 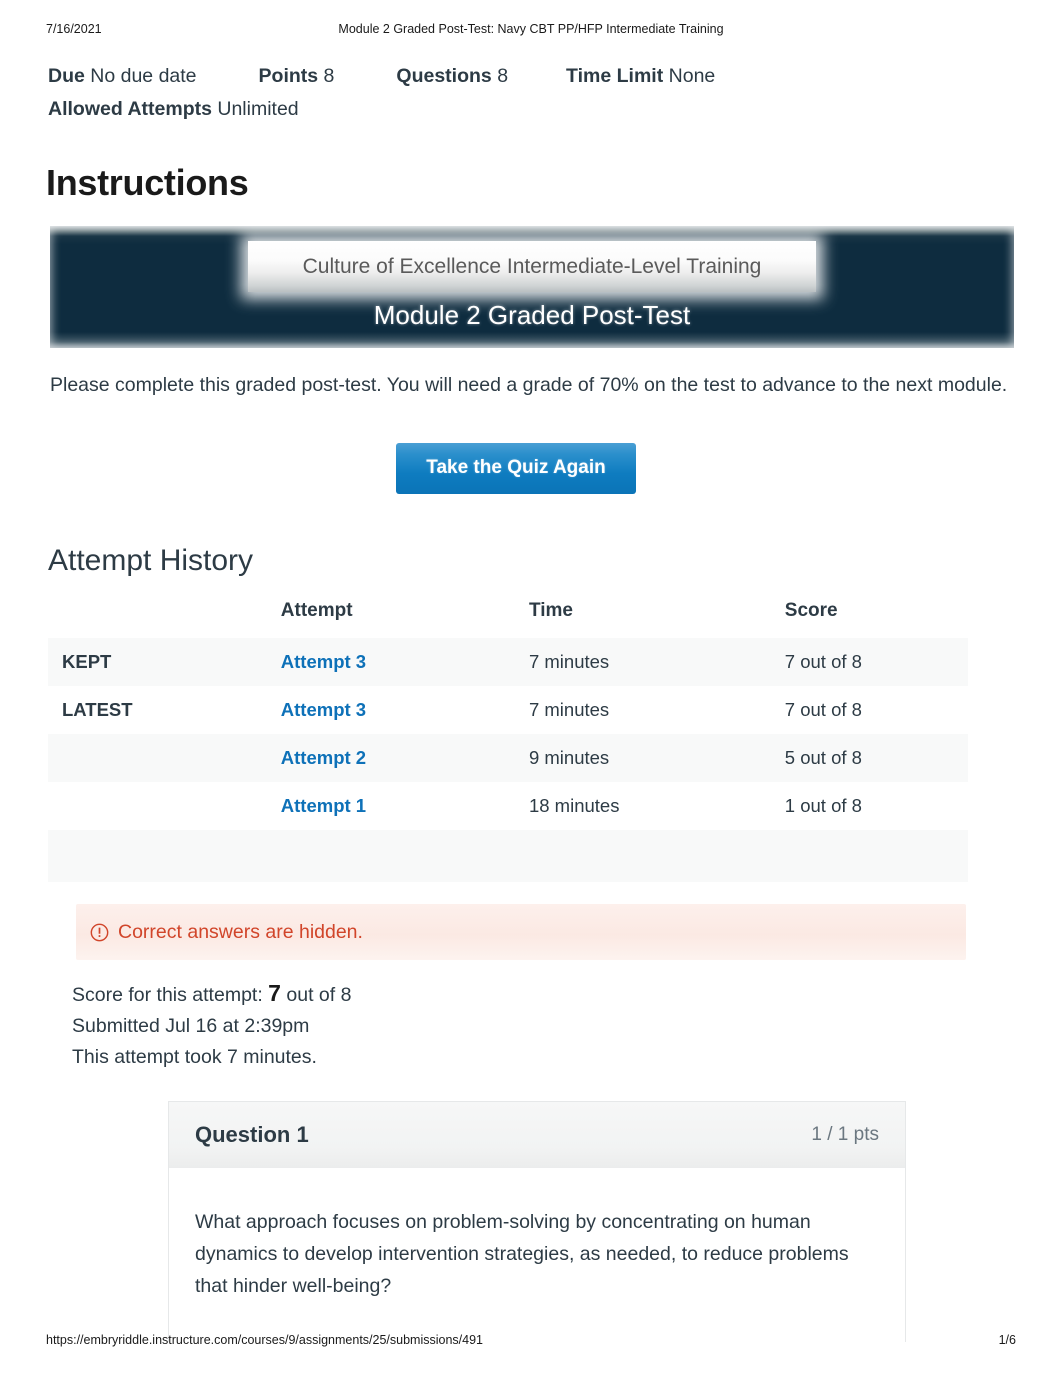 I want to click on points-label: Points, so click(x=288, y=76).